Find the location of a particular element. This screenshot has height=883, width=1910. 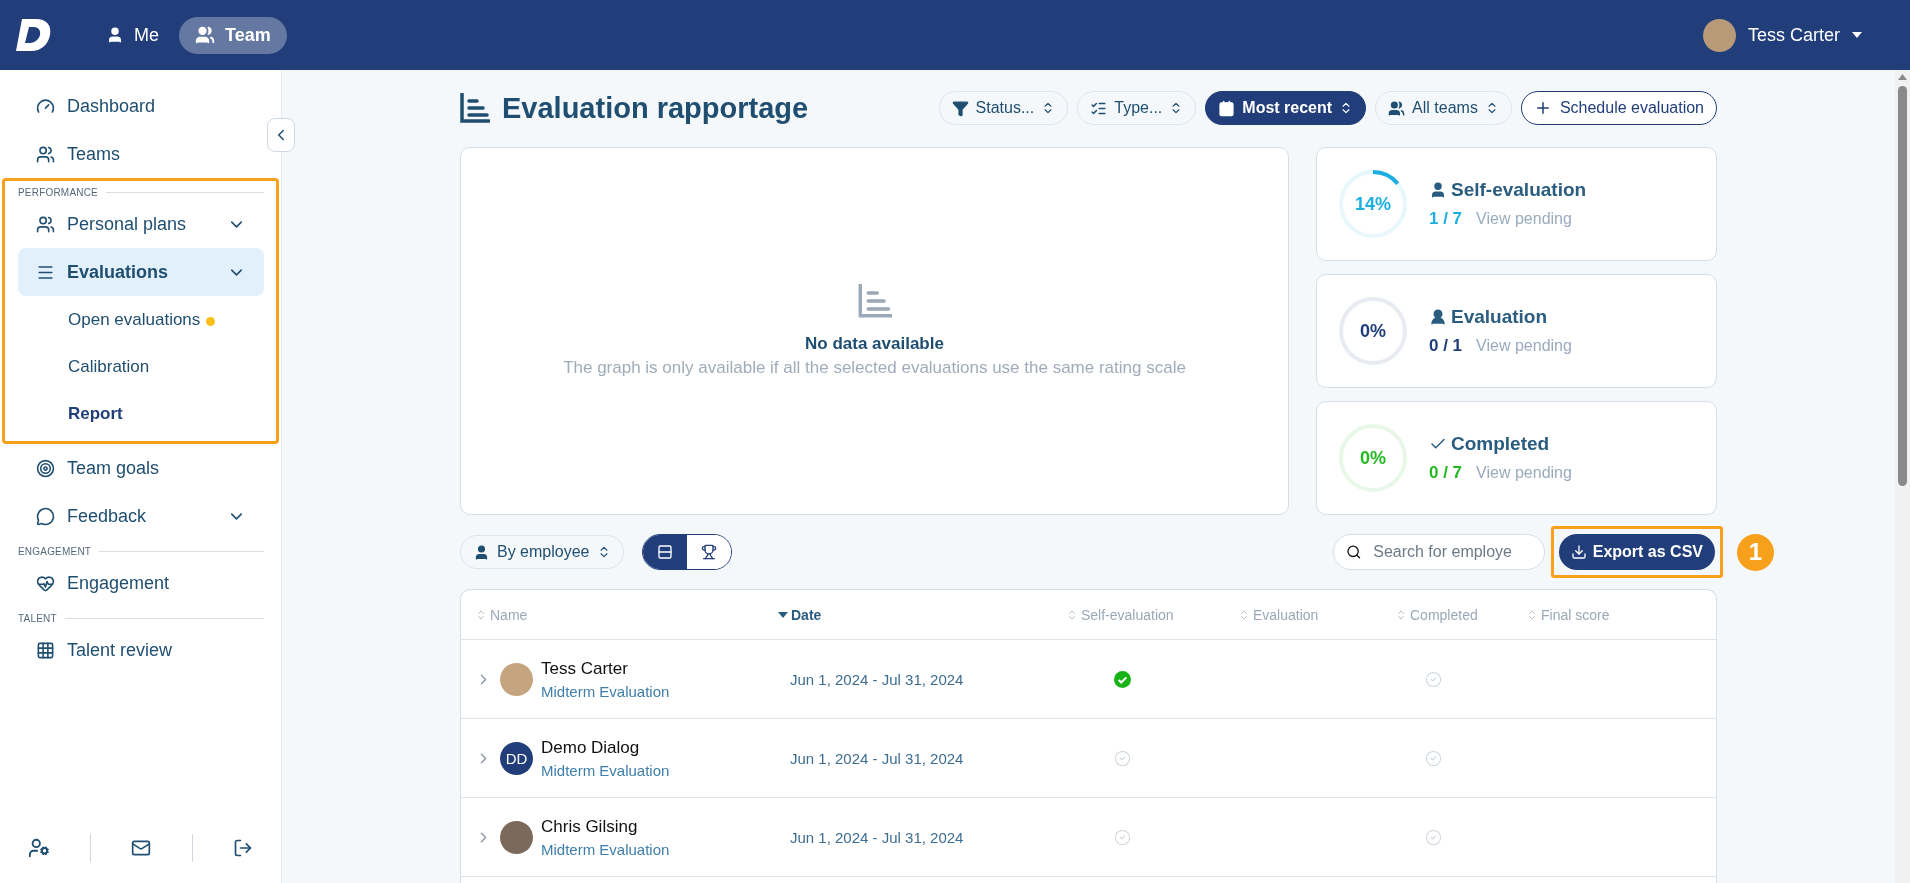

empty-state-title: No data available is located at coordinates (874, 344).